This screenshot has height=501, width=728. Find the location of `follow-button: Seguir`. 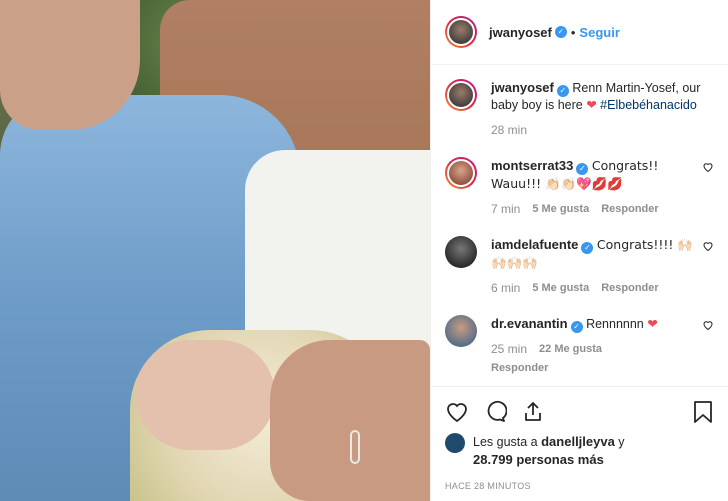

follow-button: Seguir is located at coordinates (599, 32).